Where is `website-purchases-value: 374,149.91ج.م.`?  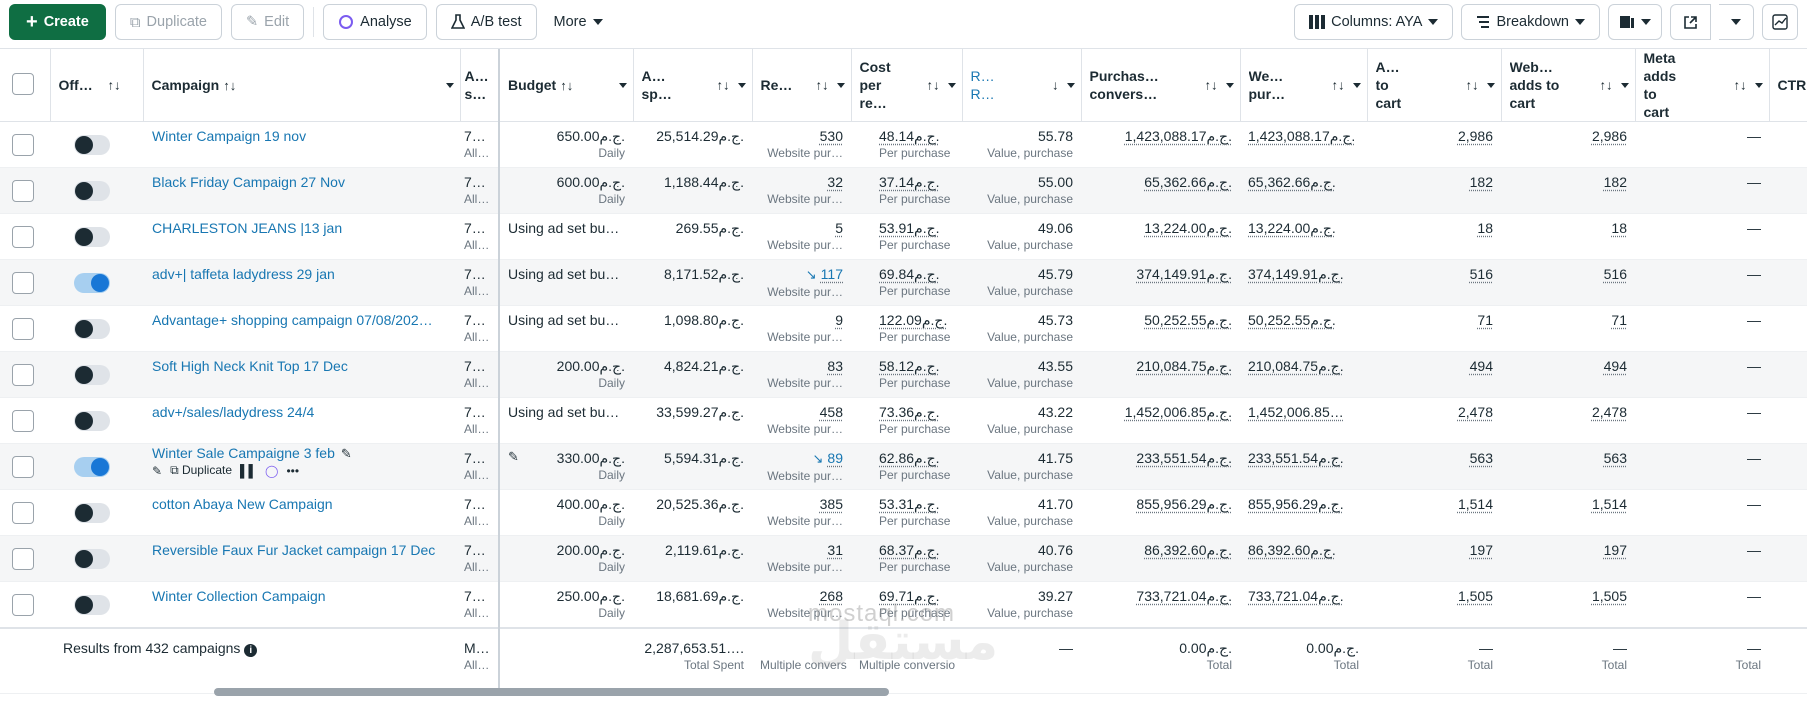
website-purchases-value: 374,149.91ج.م. is located at coordinates (1296, 274).